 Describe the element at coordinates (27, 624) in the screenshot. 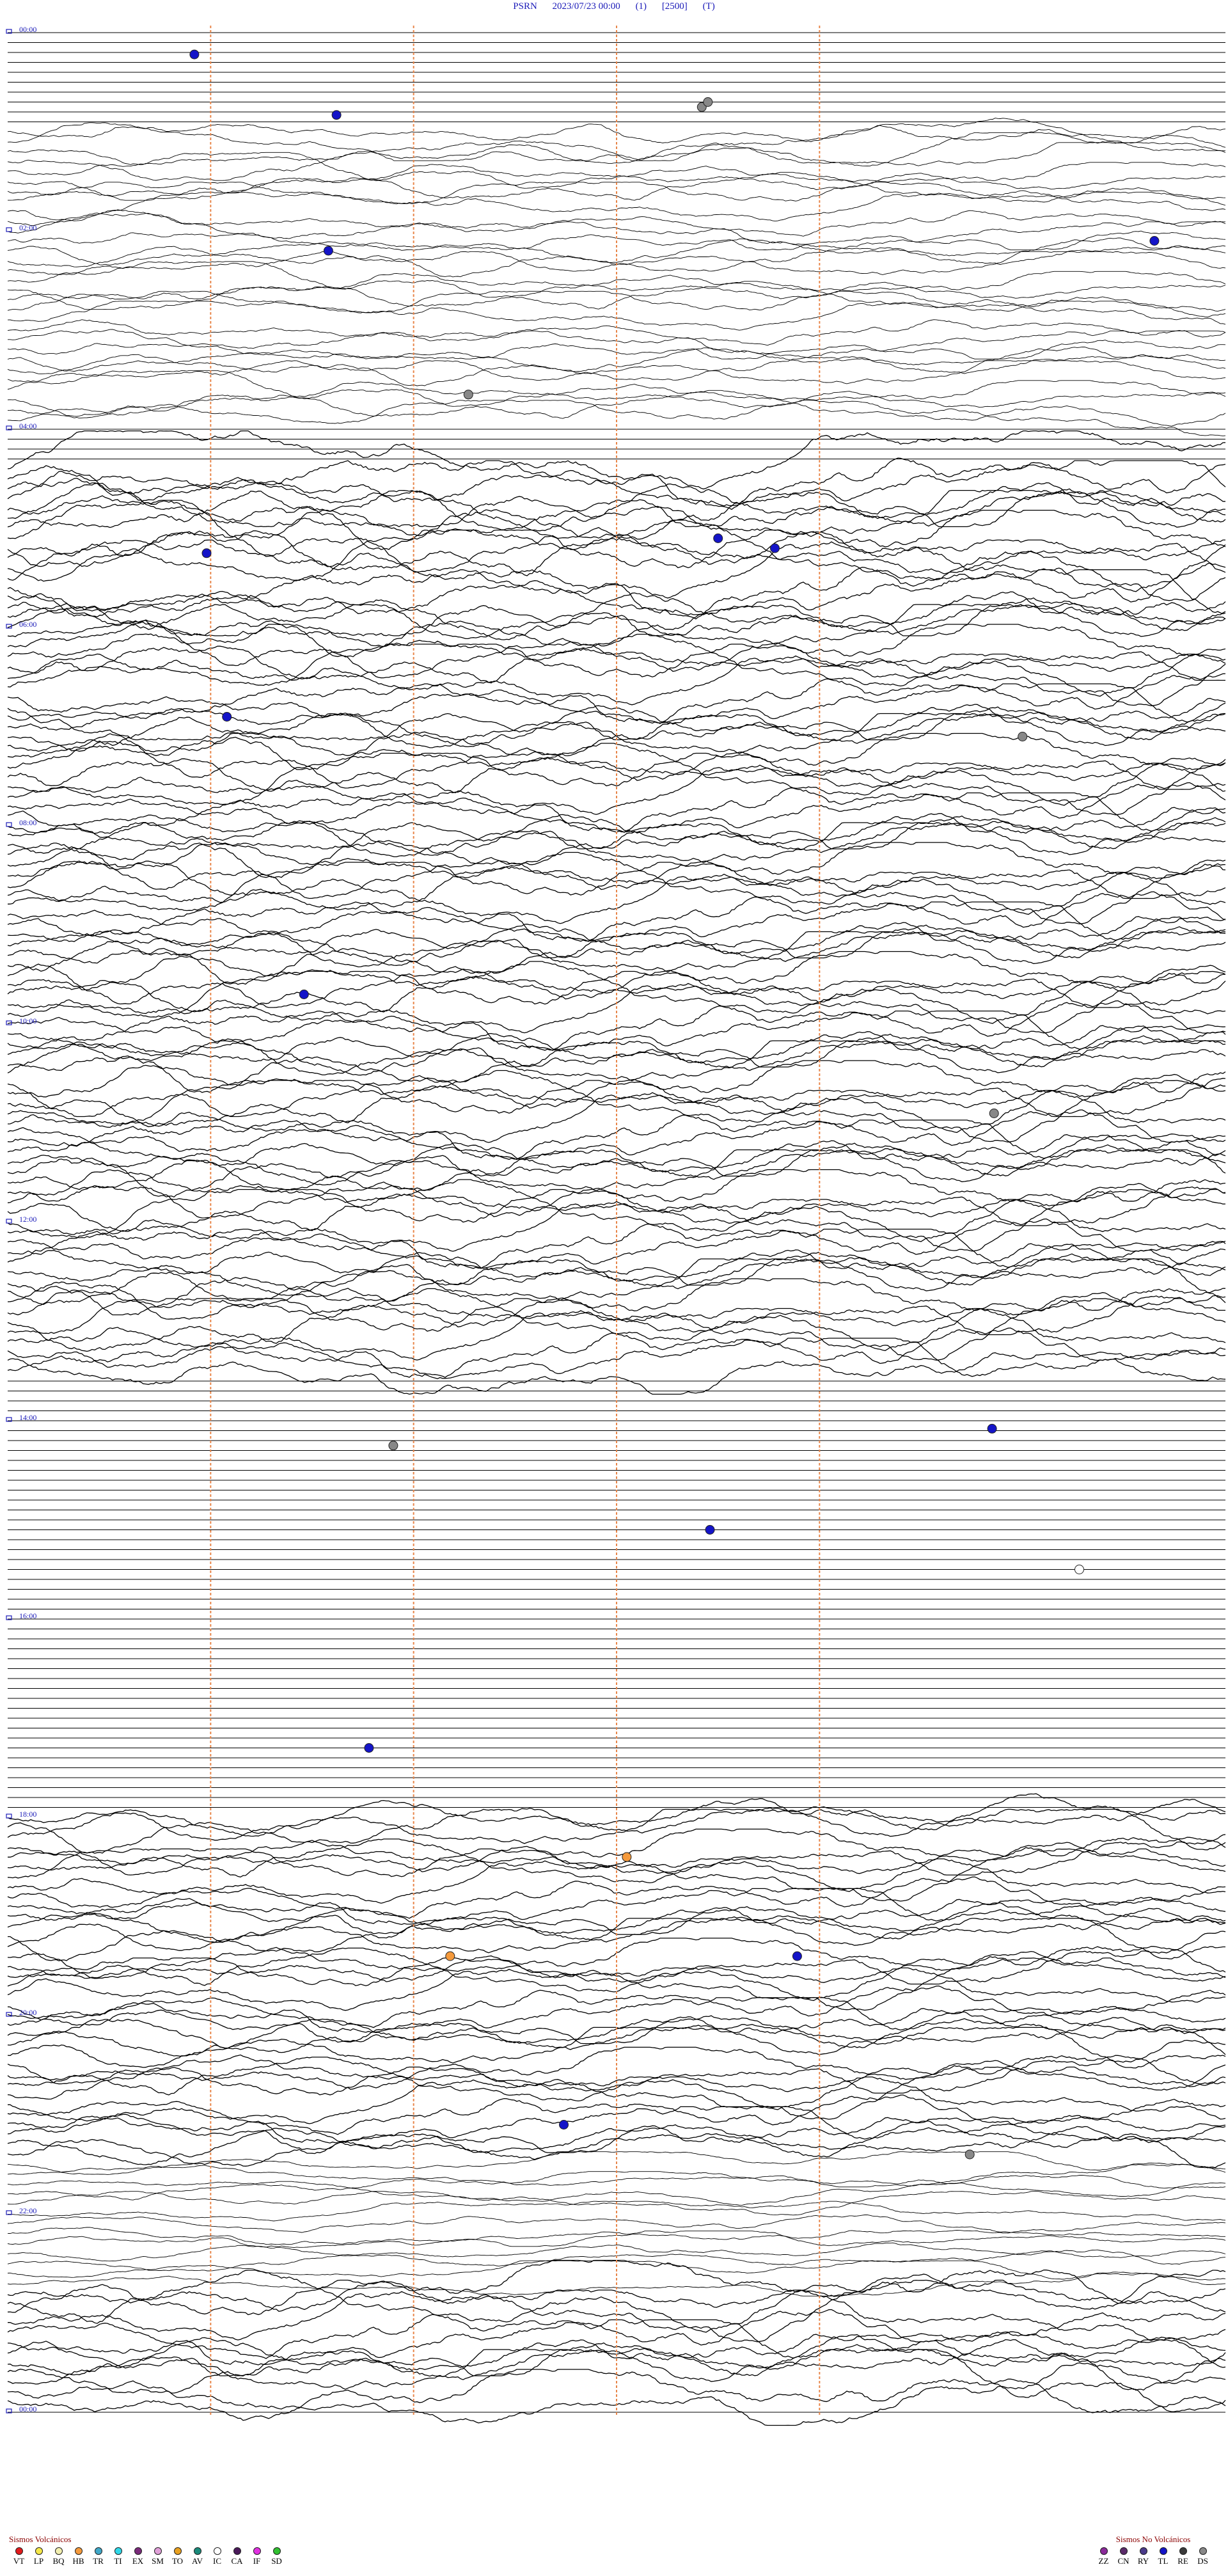

I see `hour-label: 06:00` at that location.